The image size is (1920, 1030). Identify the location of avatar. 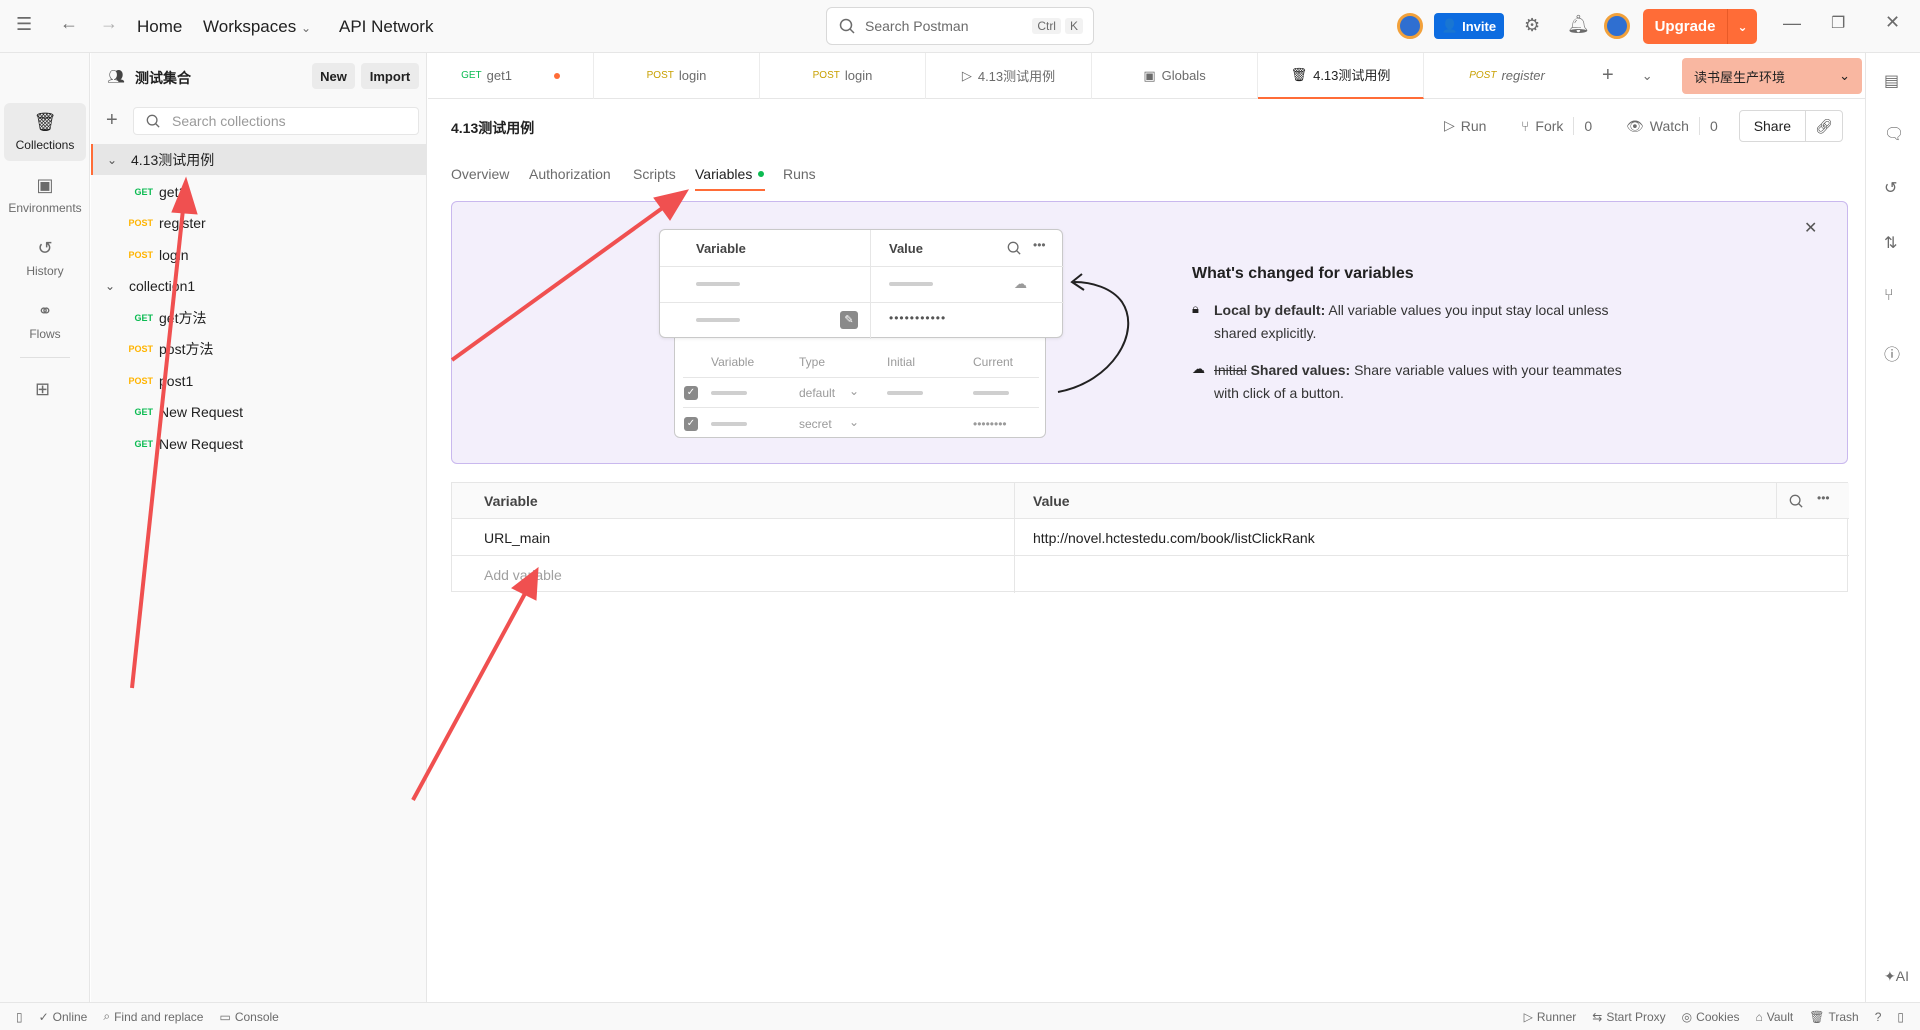
(1410, 26).